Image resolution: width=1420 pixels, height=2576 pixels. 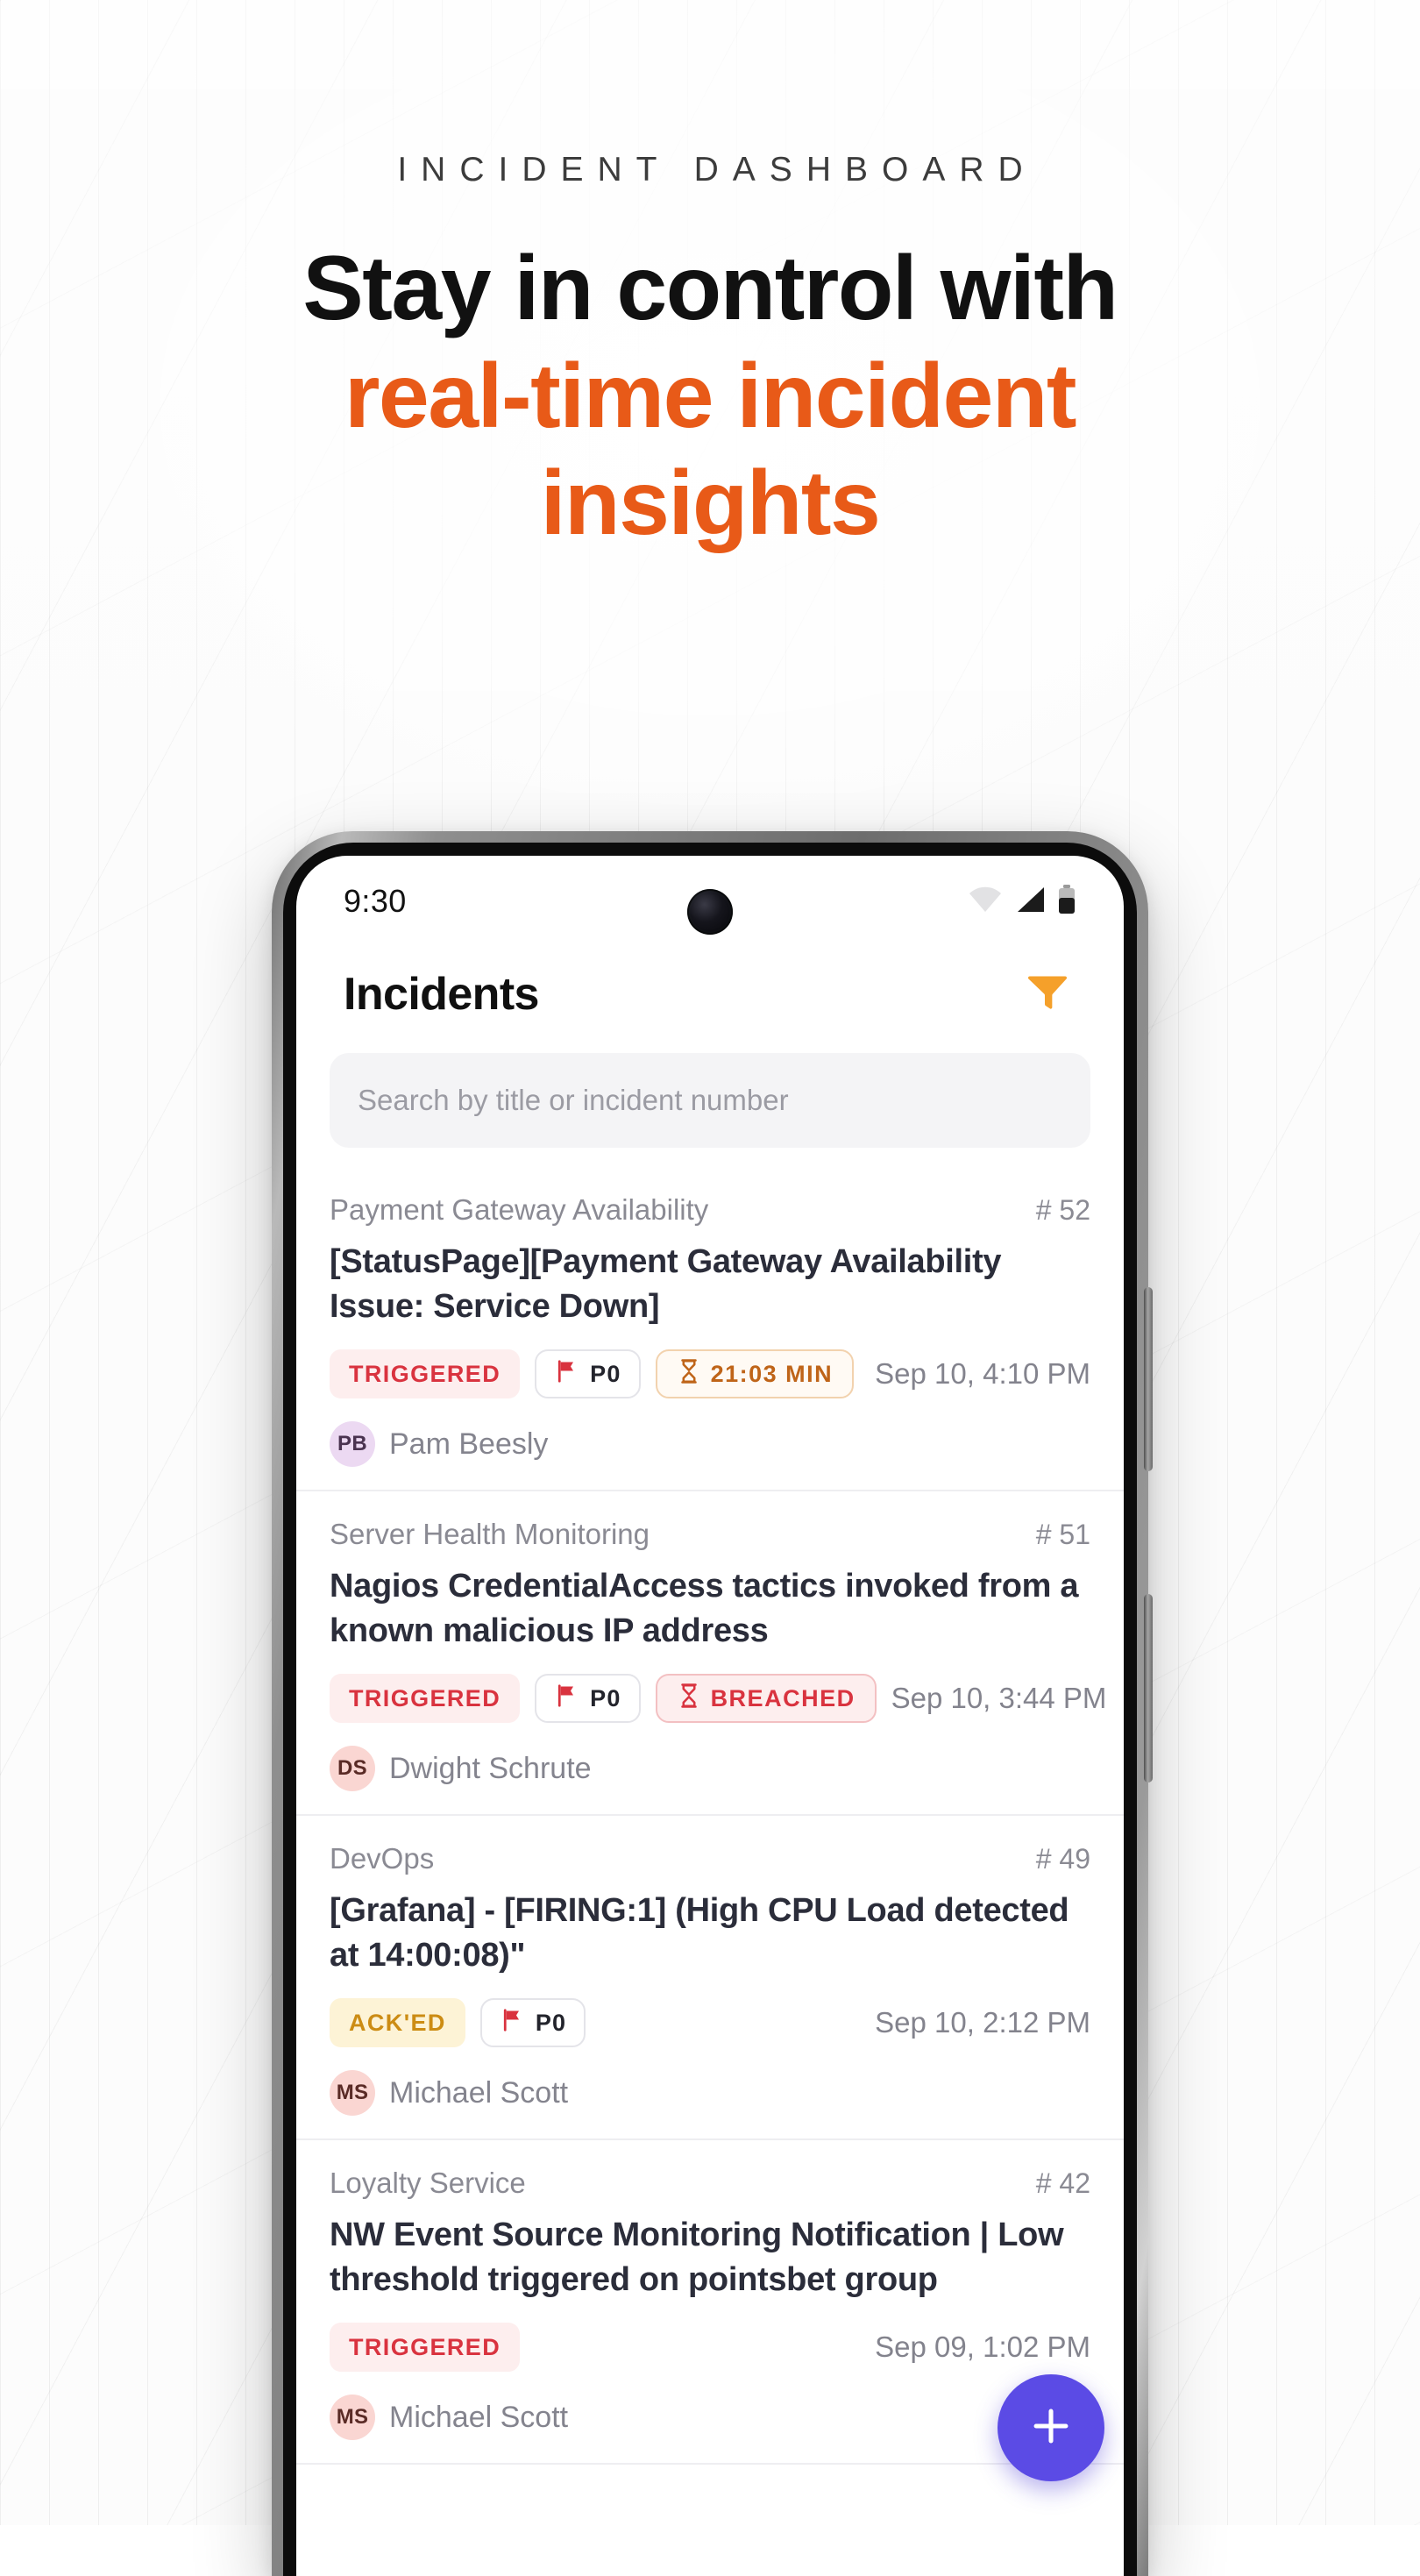 I want to click on filter-funnel-icon, so click(x=1047, y=997).